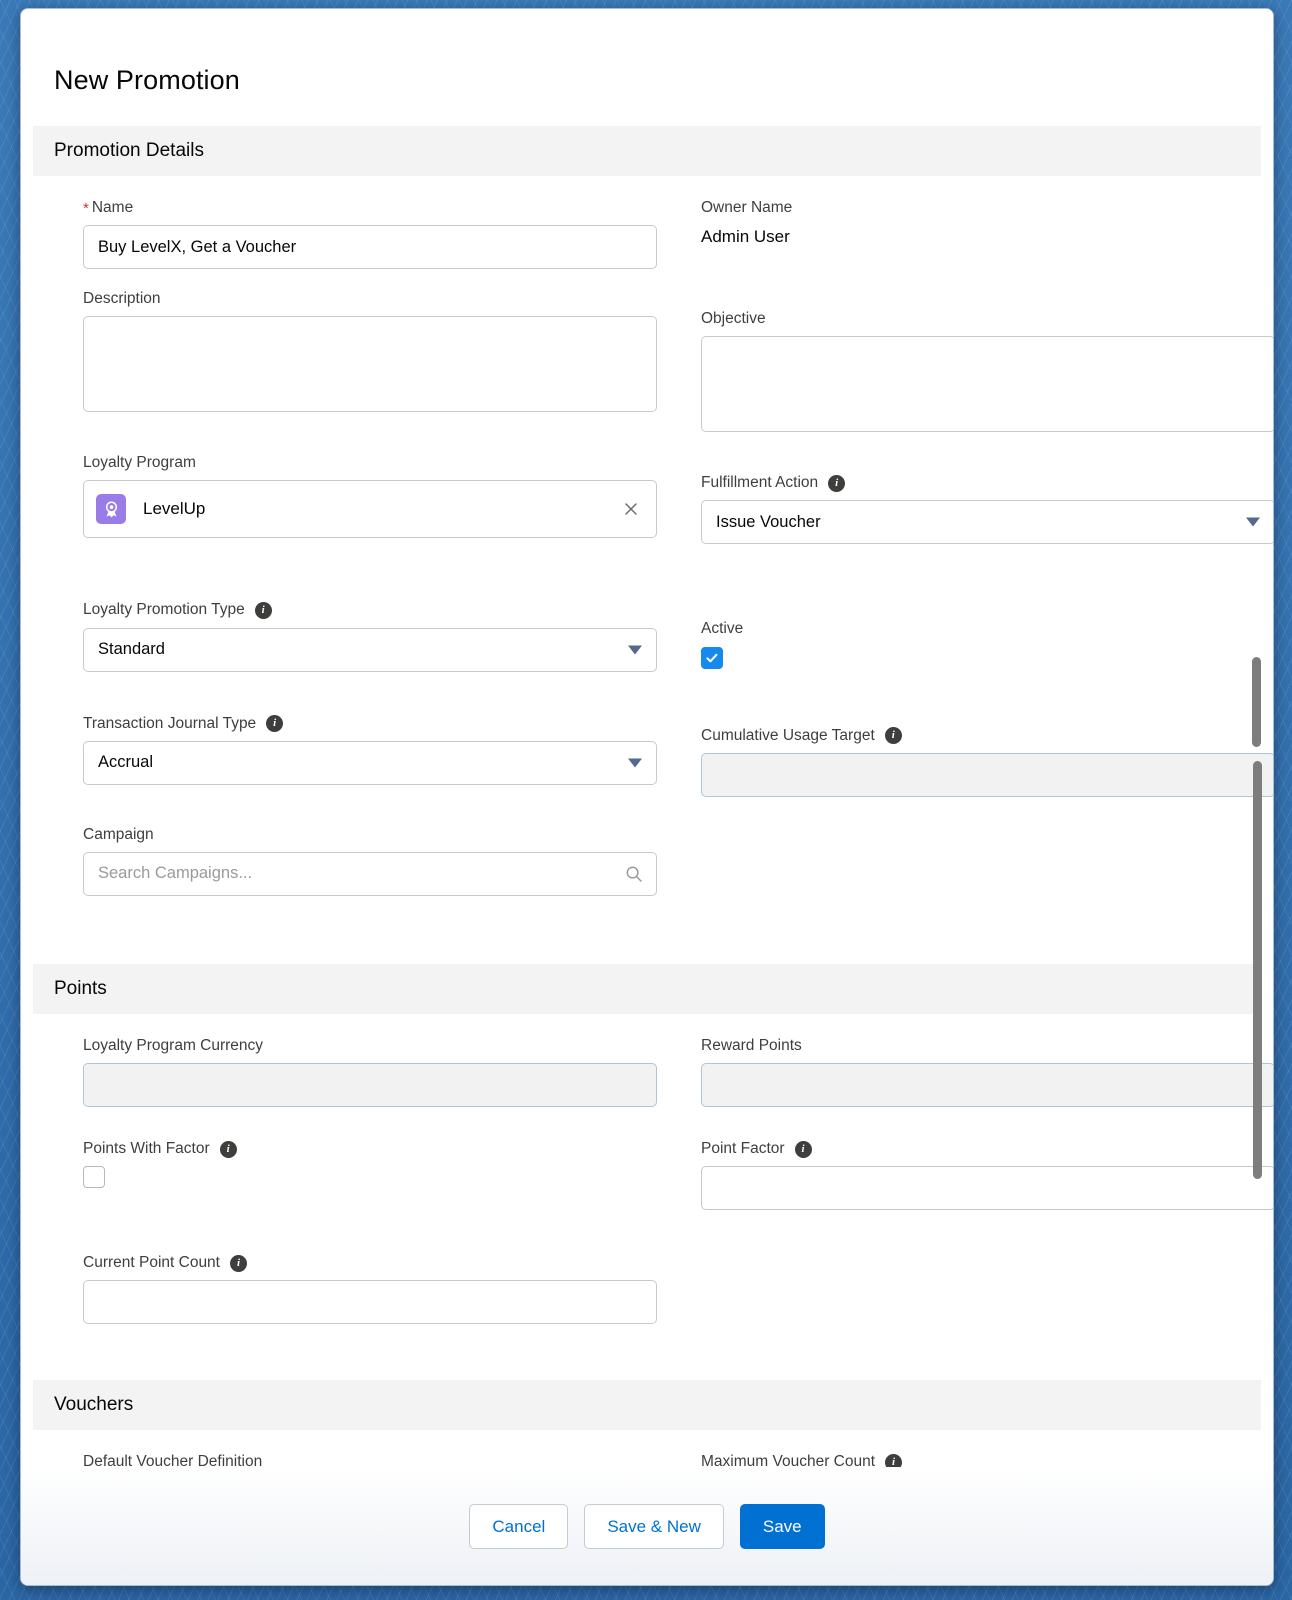 The image size is (1292, 1600). I want to click on label-text-loyalty-promotion-type: Loyalty Promotion Type, so click(164, 610).